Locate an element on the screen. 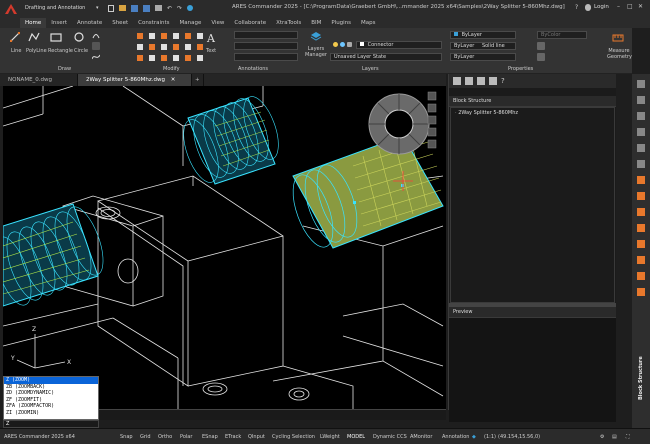 The image size is (650, 444). tab-2way-splitter: 2Way Splitter 5-860Mhz.dwg ✕ is located at coordinates (135, 80).